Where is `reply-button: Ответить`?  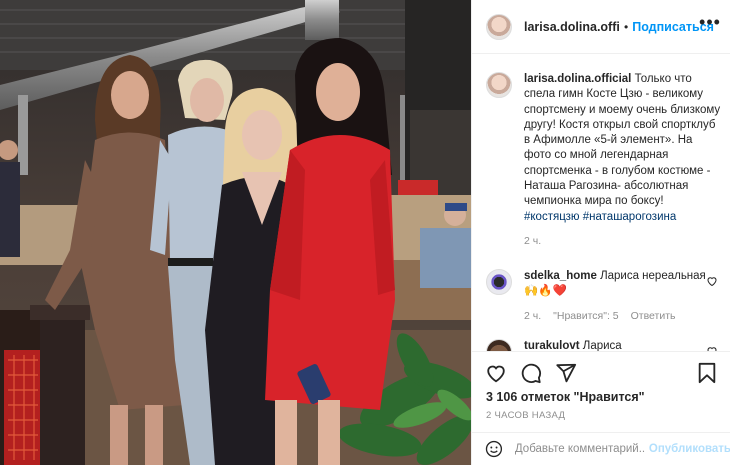
reply-button: Ответить is located at coordinates (653, 316).